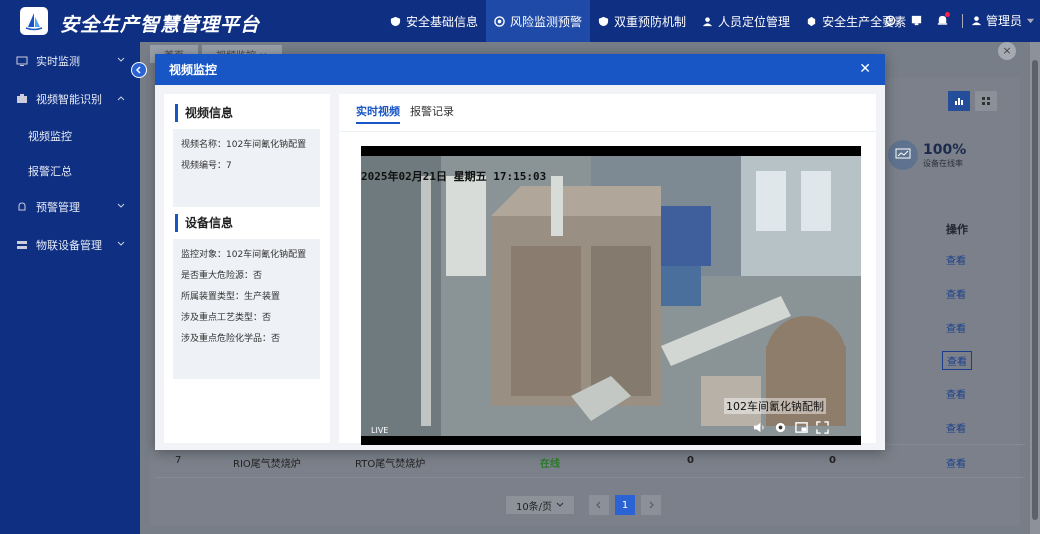 This screenshot has width=1040, height=534. What do you see at coordinates (890, 20) in the screenshot?
I see `settings-gear-icon` at bounding box center [890, 20].